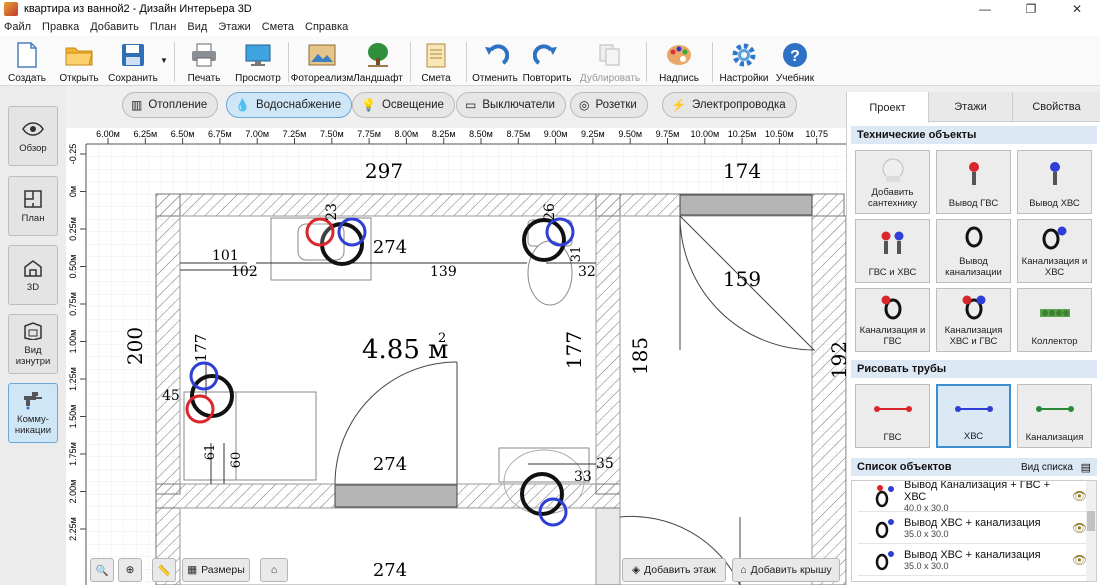 This screenshot has width=1100, height=585. I want to click on left-view-panel: Обзор План 3D Вид изнутри Комму-никации, so click(33, 335).